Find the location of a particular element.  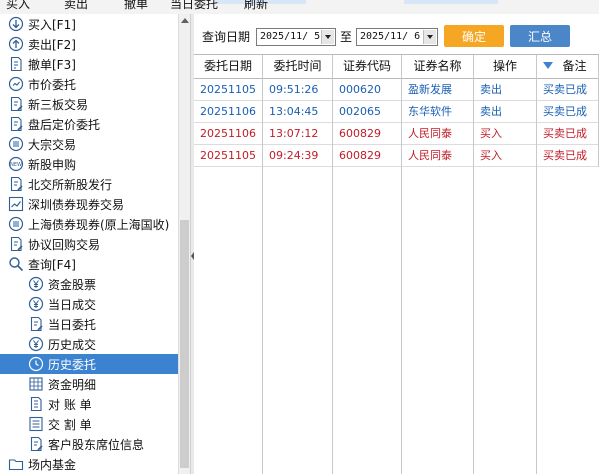

sidebar-item: 客户股东席位信息 is located at coordinates (89, 444).